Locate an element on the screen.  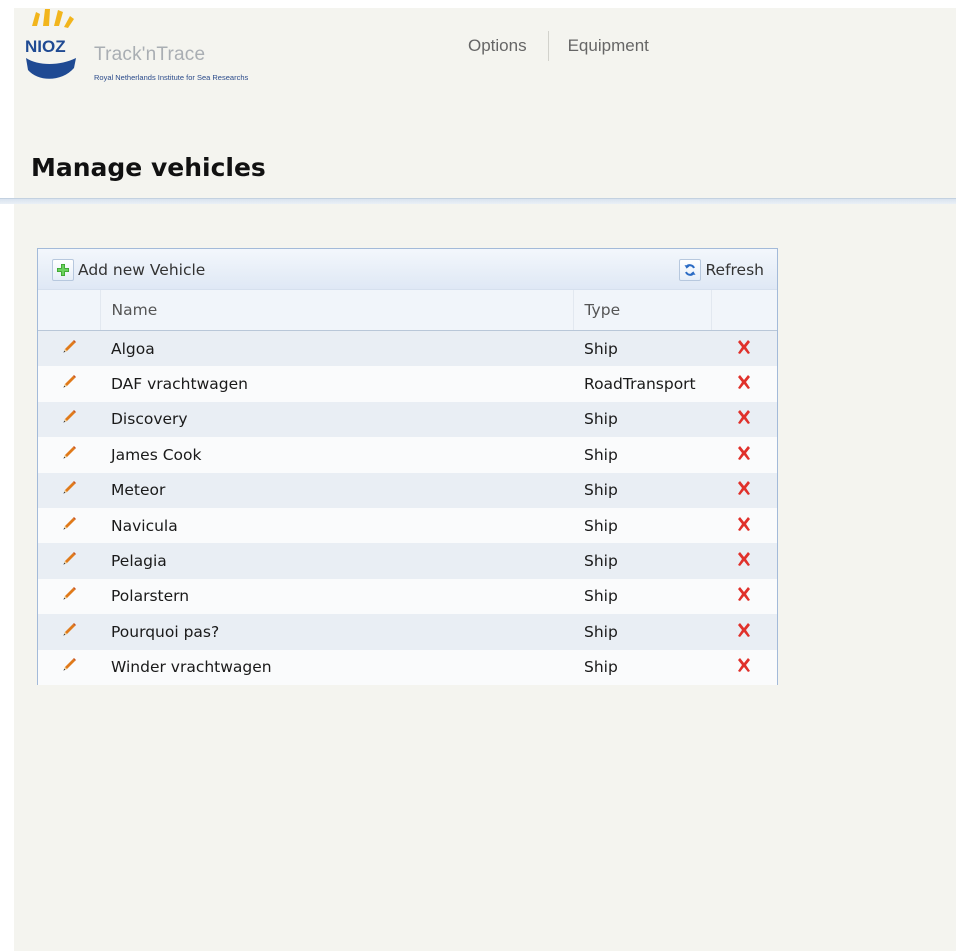
table-row: Navicula Ship is located at coordinates (407, 525).